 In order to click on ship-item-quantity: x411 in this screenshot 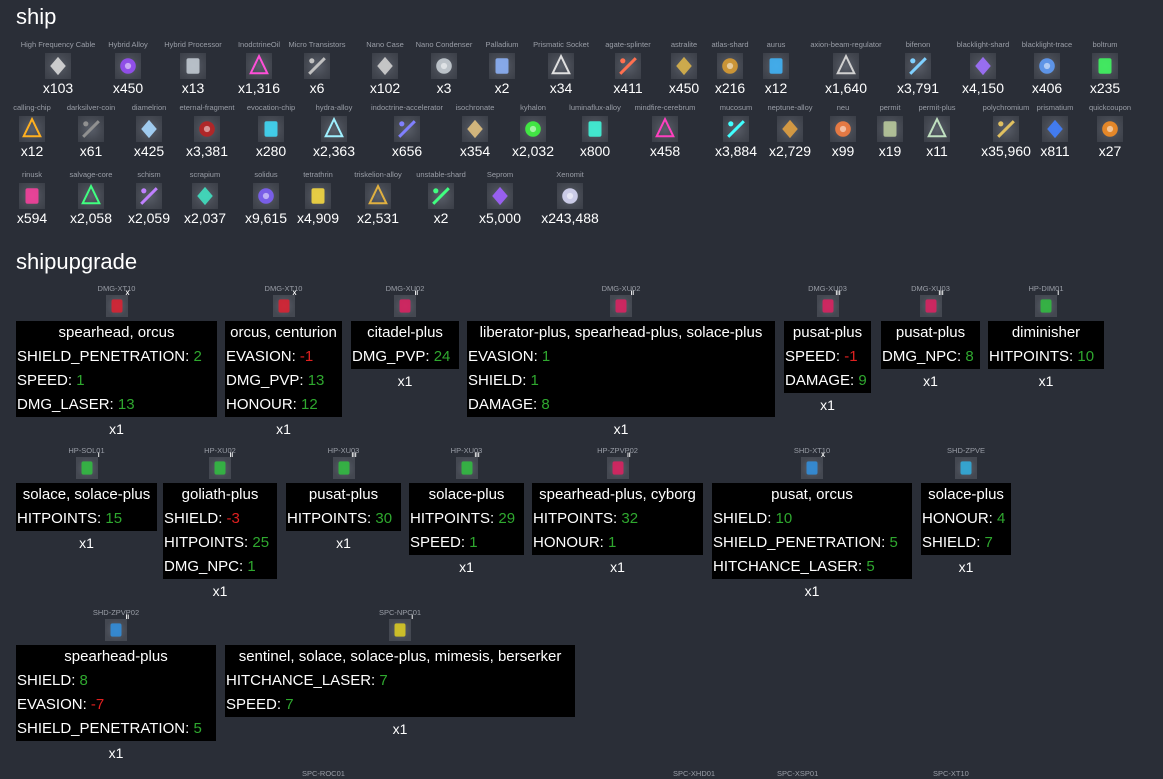, I will do `click(628, 88)`.